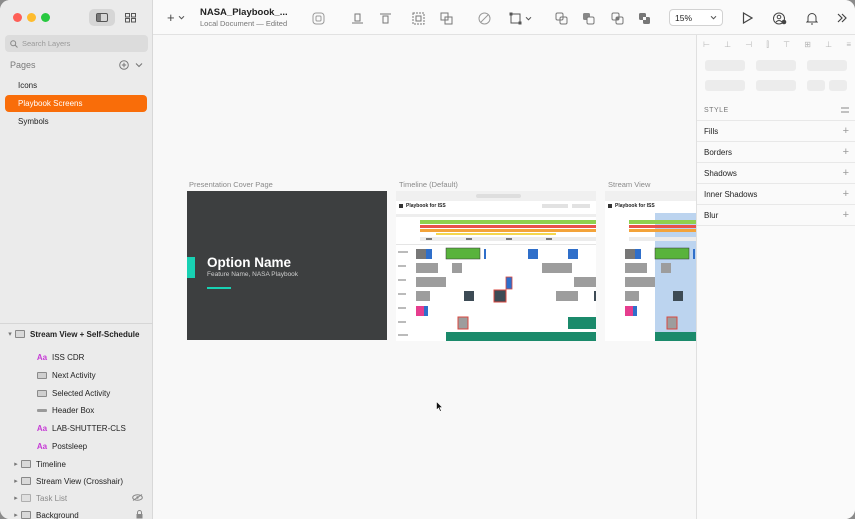 The height and width of the screenshot is (519, 855). Describe the element at coordinates (130, 17) in the screenshot. I see `components-view-button` at that location.